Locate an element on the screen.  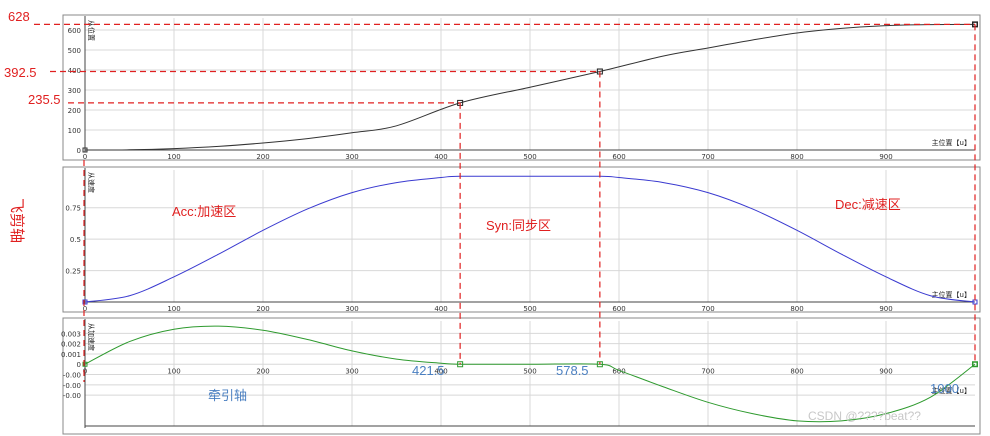
x-axis-label: 主位置【u】 is located at coordinates (951, 142).